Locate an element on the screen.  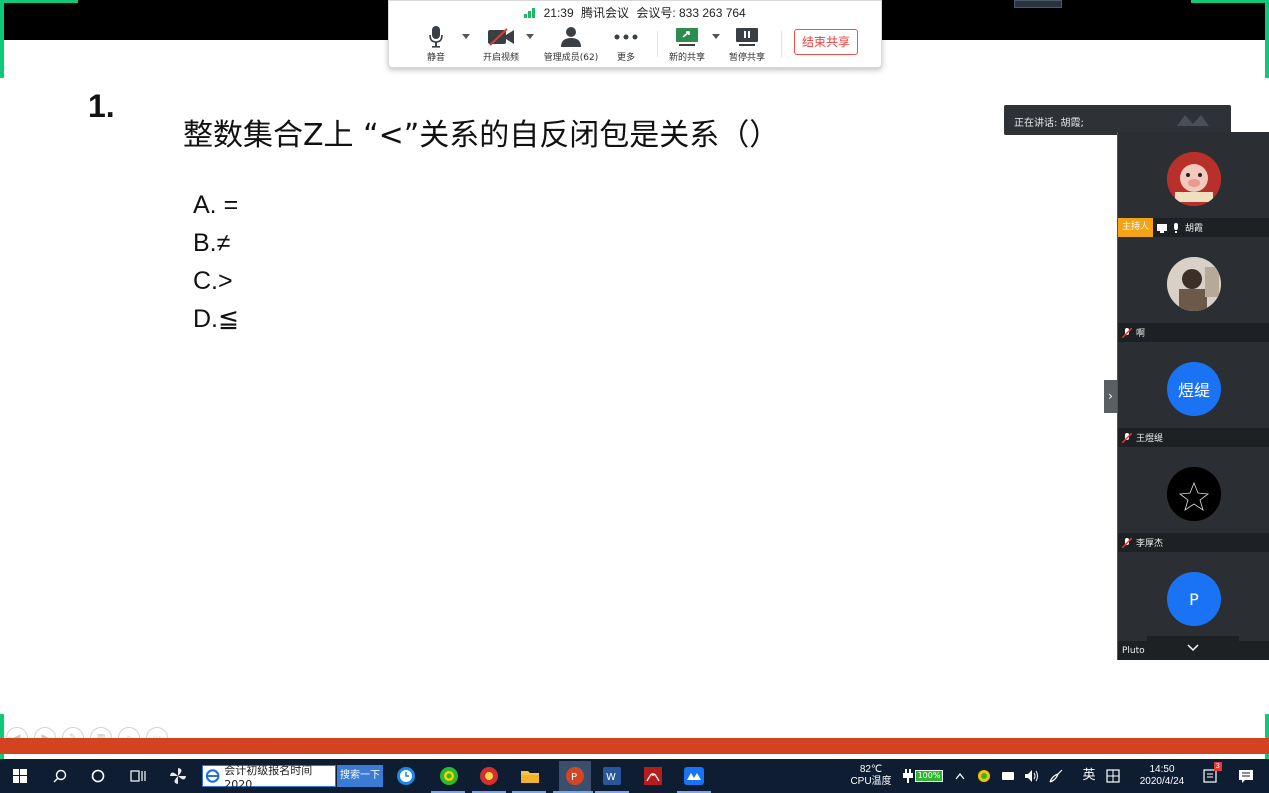
video-off-icon is located at coordinates (501, 37).